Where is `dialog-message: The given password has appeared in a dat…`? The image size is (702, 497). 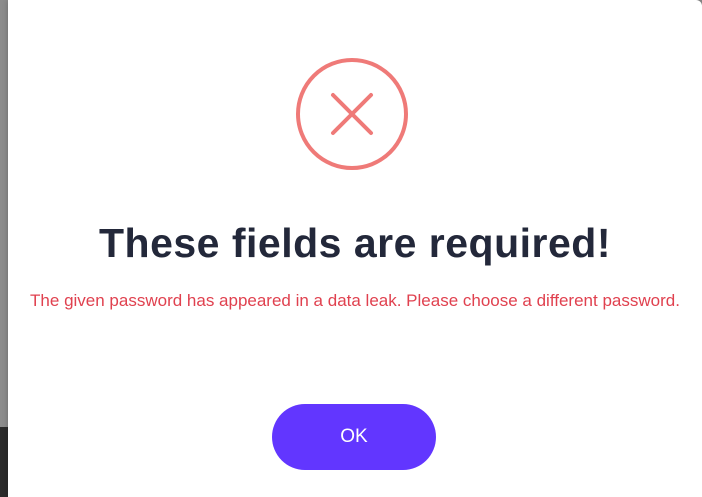
dialog-message: The given password has appeared in a dat… is located at coordinates (355, 300).